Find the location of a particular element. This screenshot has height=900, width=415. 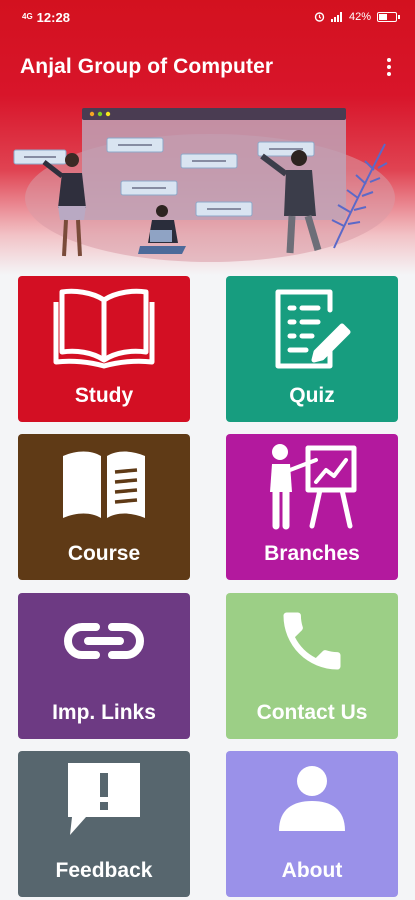

status-time: 12:28 is located at coordinates (53, 17).